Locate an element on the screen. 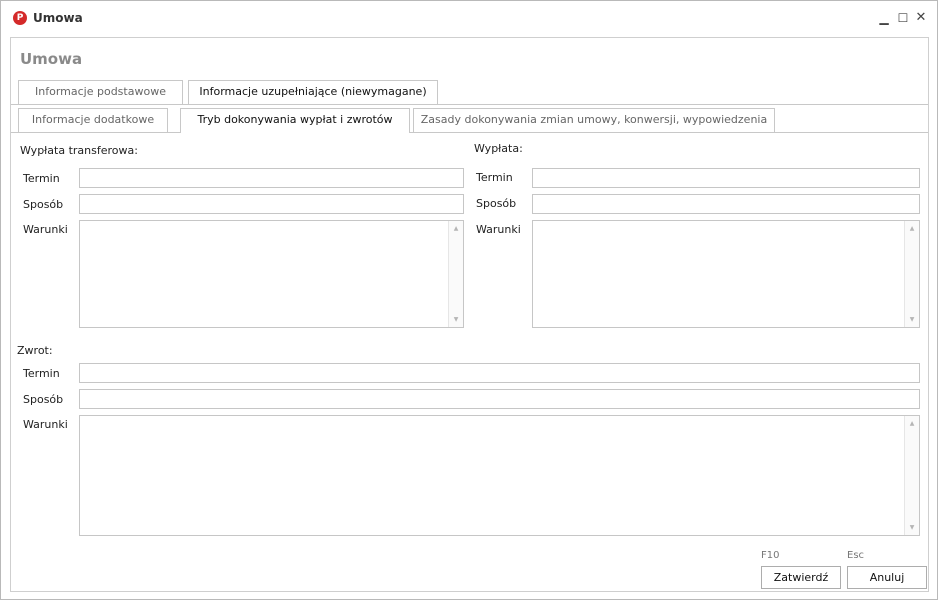 The width and height of the screenshot is (938, 602). form-title: Umowa is located at coordinates (51, 59).